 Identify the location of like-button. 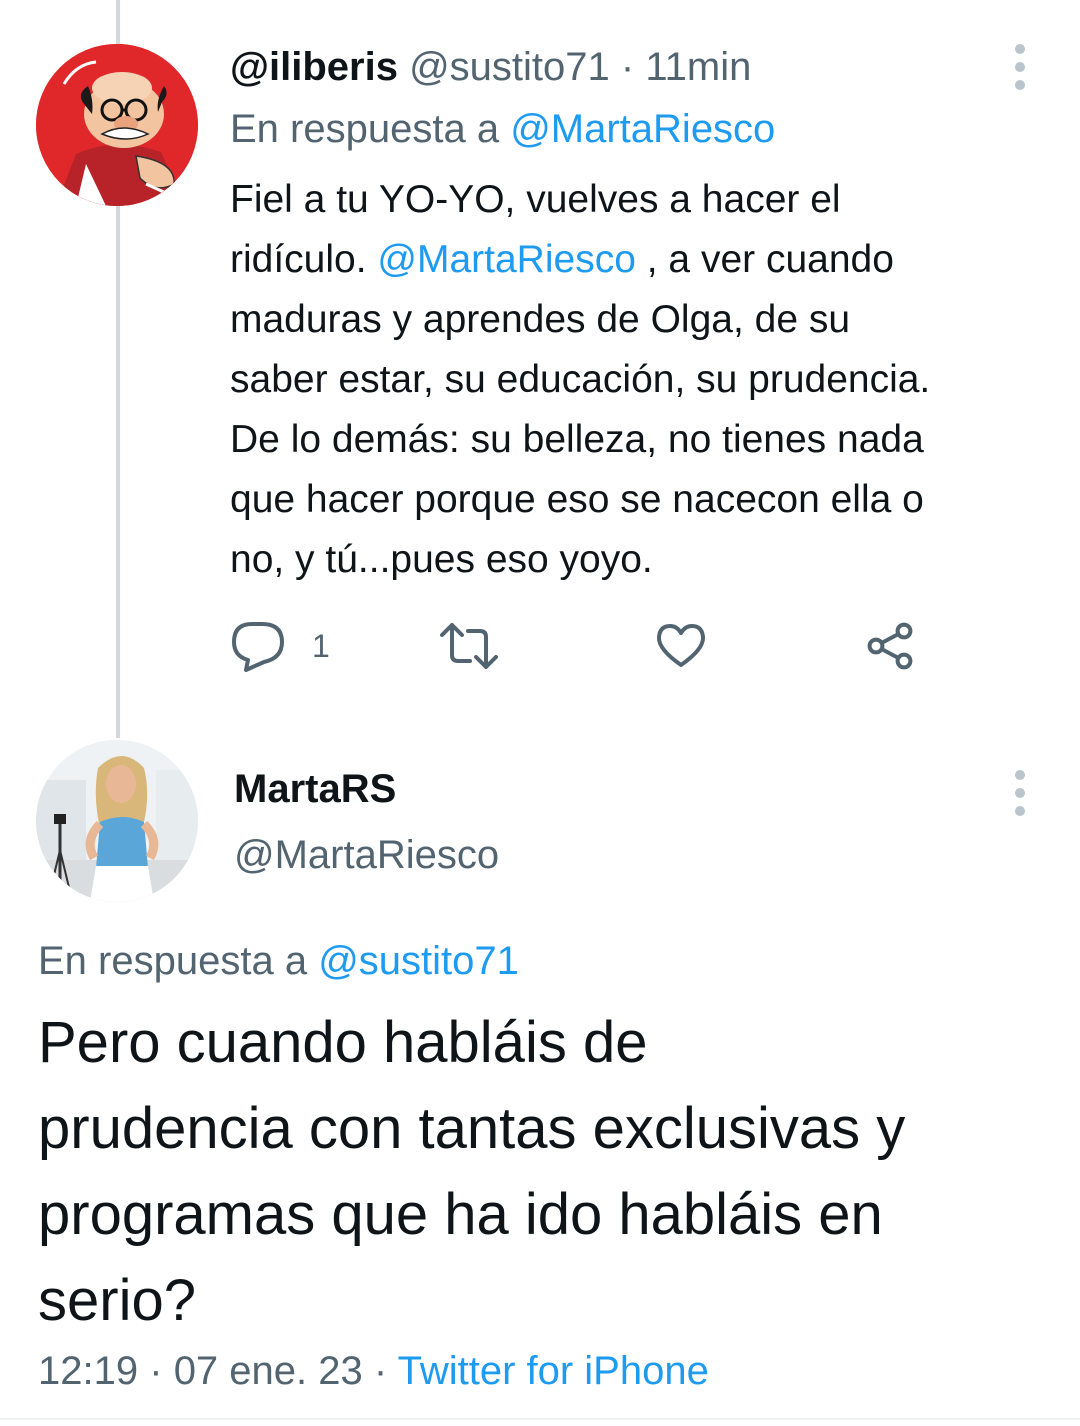
(681, 646).